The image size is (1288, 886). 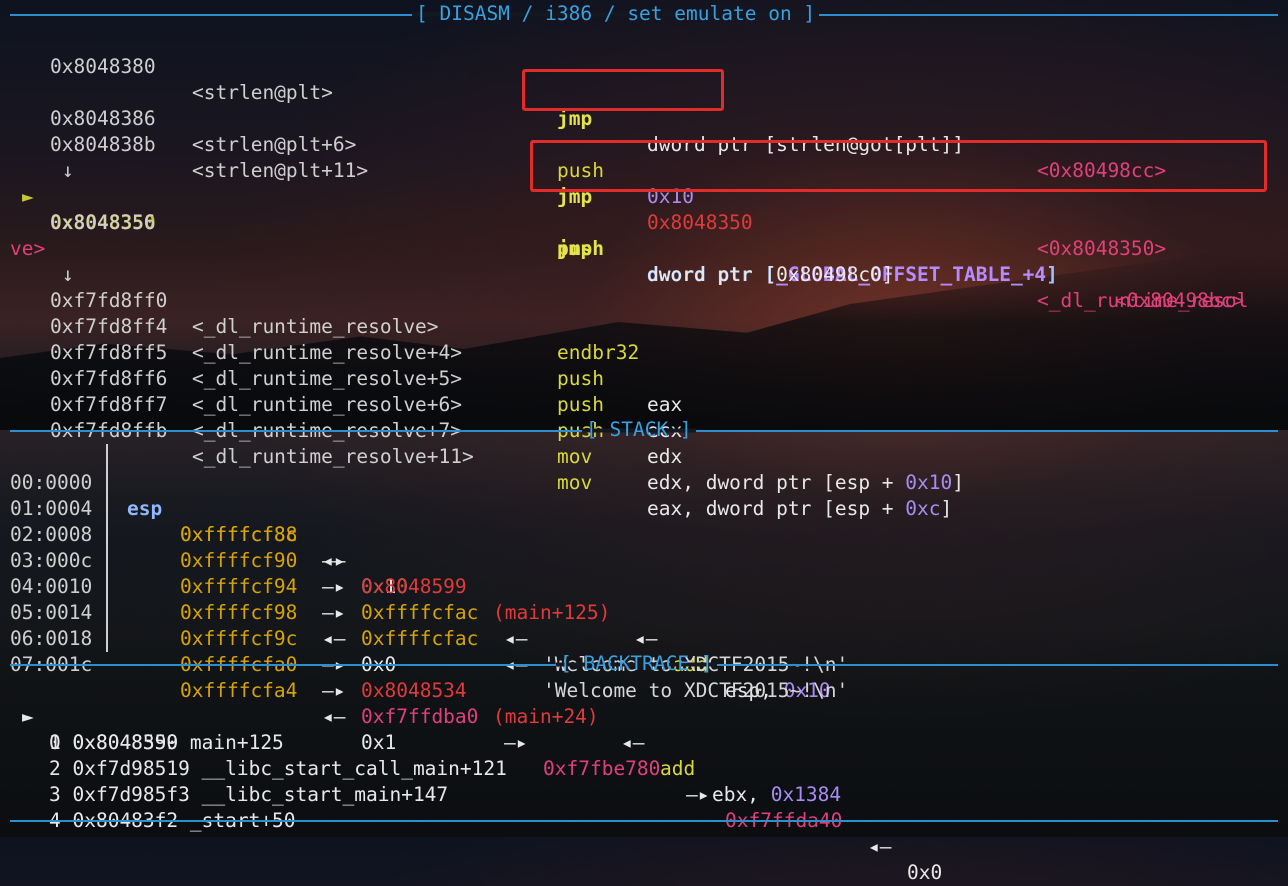 I want to click on stack-address: 0xffffcf98, so click(x=239, y=612).